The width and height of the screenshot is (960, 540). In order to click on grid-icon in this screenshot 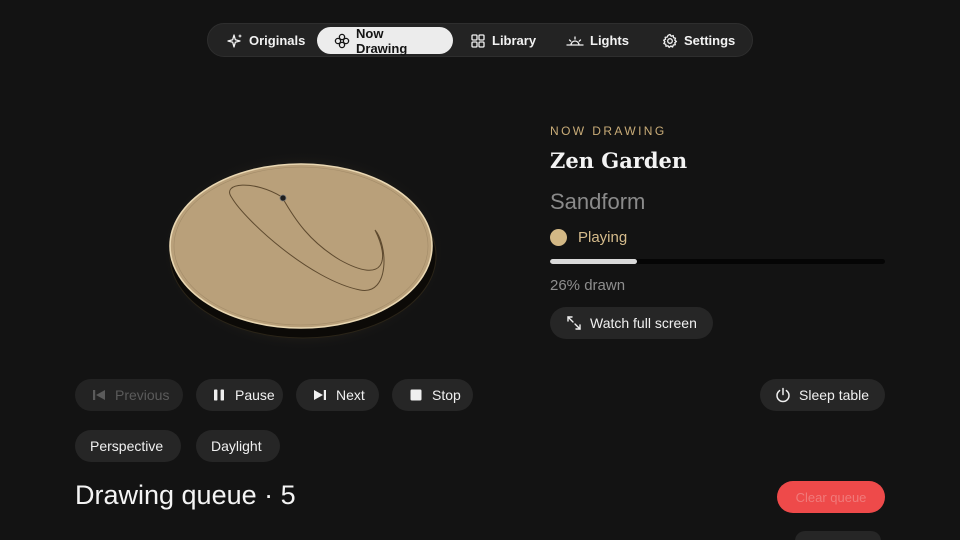, I will do `click(478, 41)`.